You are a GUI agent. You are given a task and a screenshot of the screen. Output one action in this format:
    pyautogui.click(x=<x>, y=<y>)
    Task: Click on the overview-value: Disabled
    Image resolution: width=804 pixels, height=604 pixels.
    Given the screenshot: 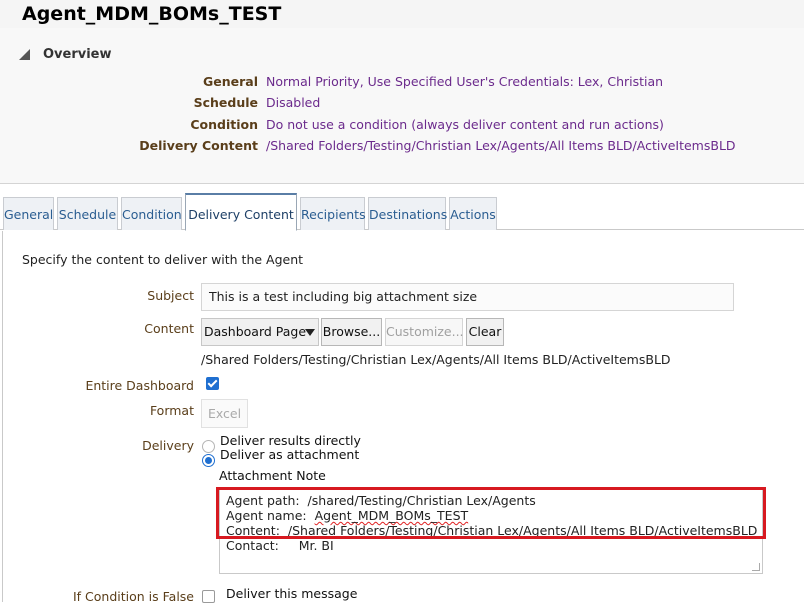 What is the action you would take?
    pyautogui.click(x=293, y=102)
    